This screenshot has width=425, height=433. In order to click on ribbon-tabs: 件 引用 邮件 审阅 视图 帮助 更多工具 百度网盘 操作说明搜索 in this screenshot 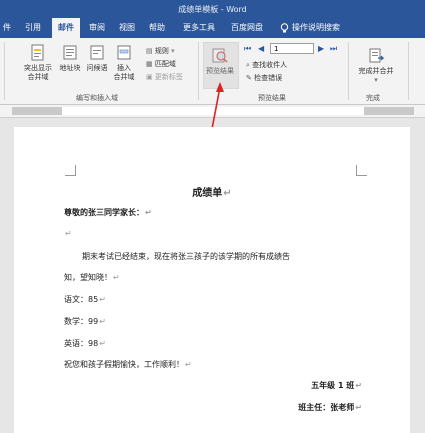, I will do `click(212, 28)`.